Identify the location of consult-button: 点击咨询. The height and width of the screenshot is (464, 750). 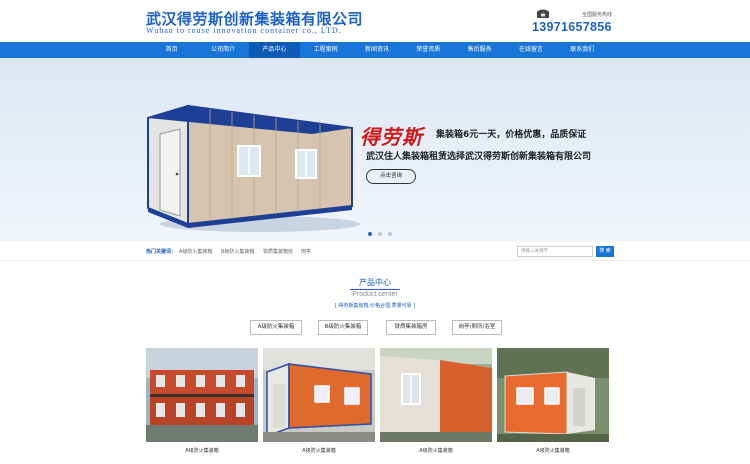
(391, 176).